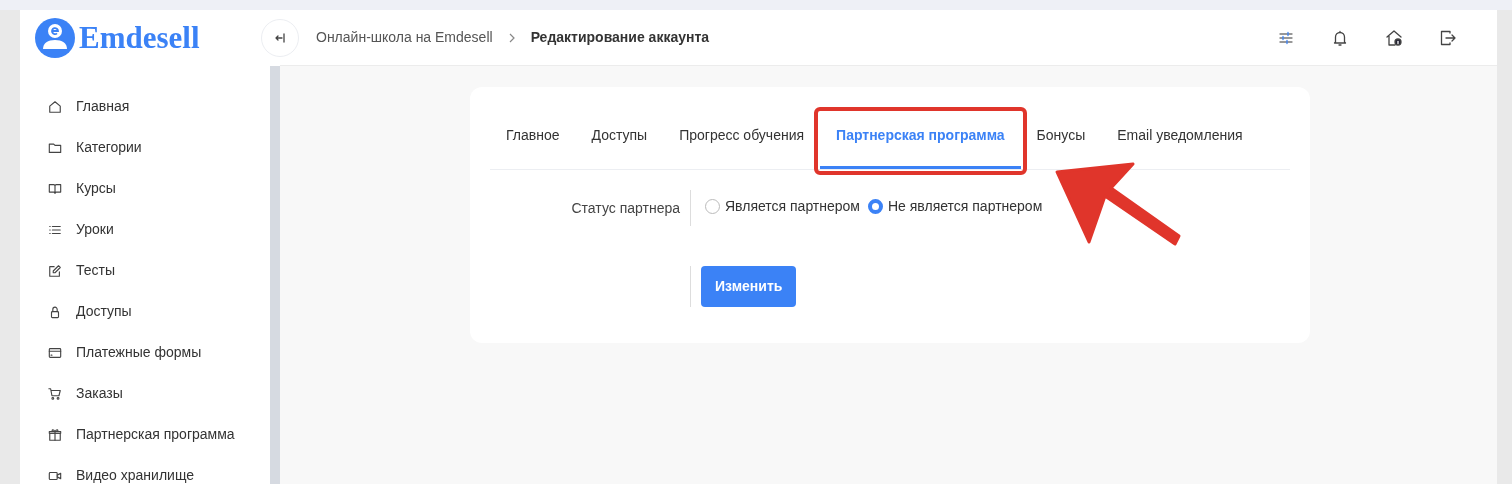 The height and width of the screenshot is (484, 1512). Describe the element at coordinates (145, 147) in the screenshot. I see `sidebar-item: Категории` at that location.